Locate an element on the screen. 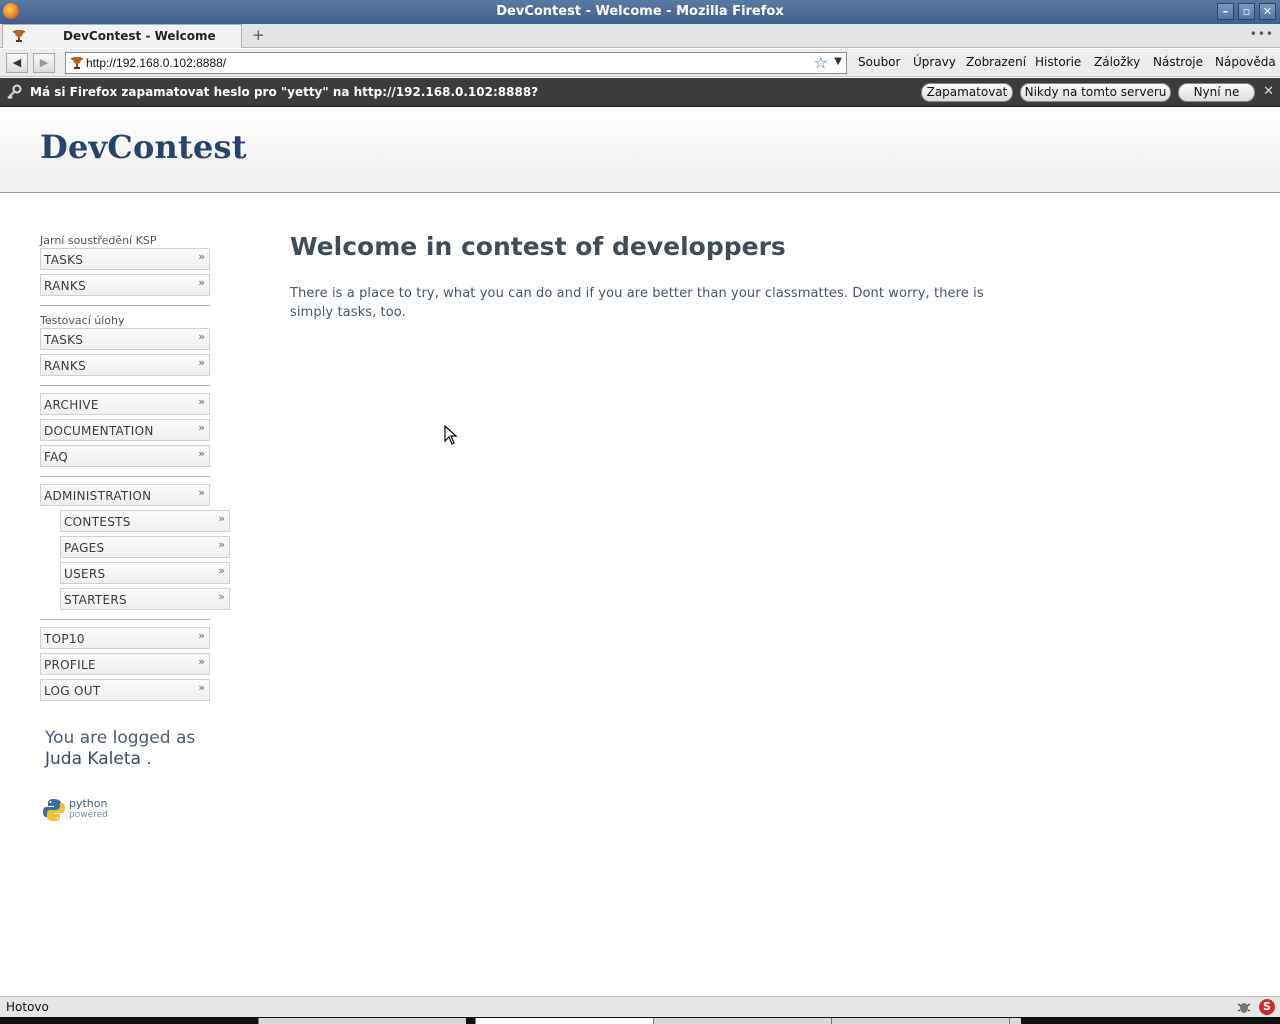 The image size is (1280, 1024). python-powered-badge: python powered is located at coordinates (78, 811).